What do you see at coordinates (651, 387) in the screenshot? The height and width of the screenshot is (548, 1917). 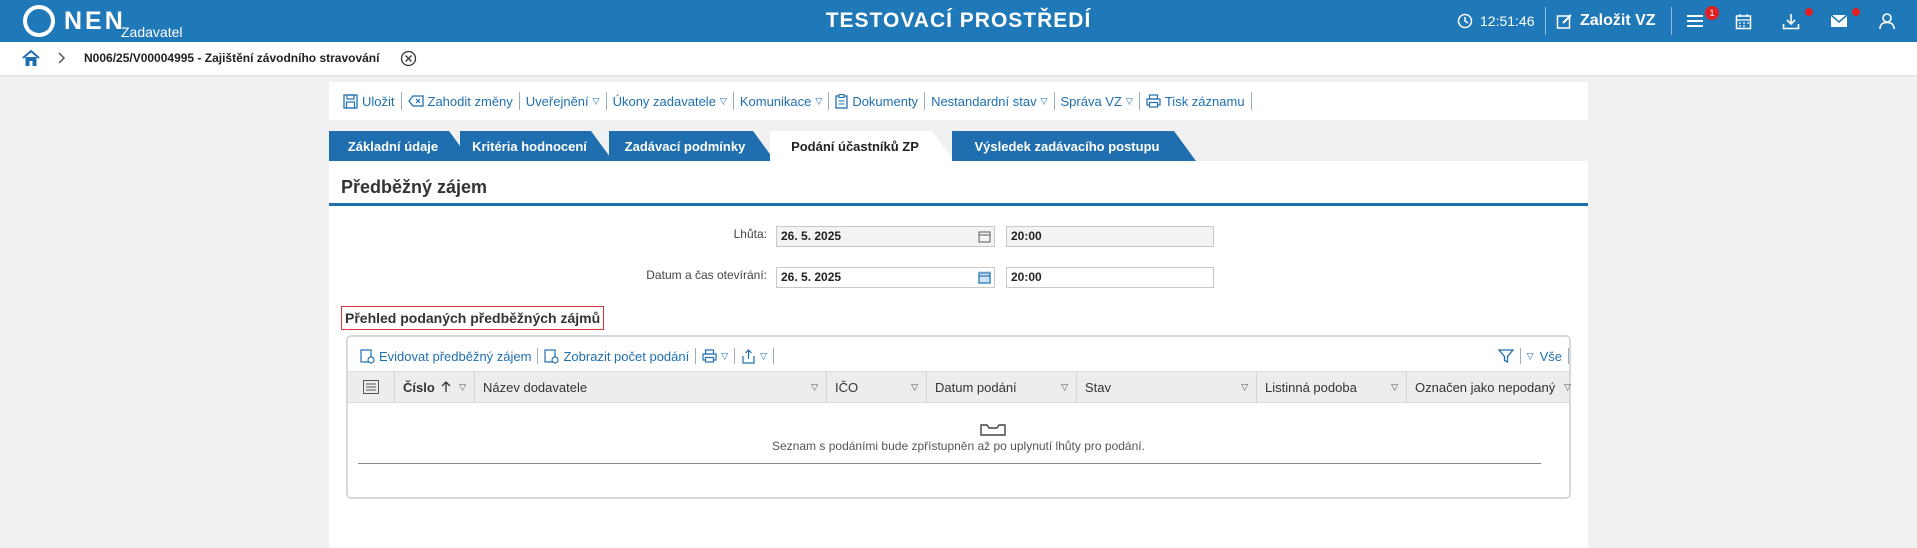 I see `column-header-supplier-name: Název dodavatele ▽` at bounding box center [651, 387].